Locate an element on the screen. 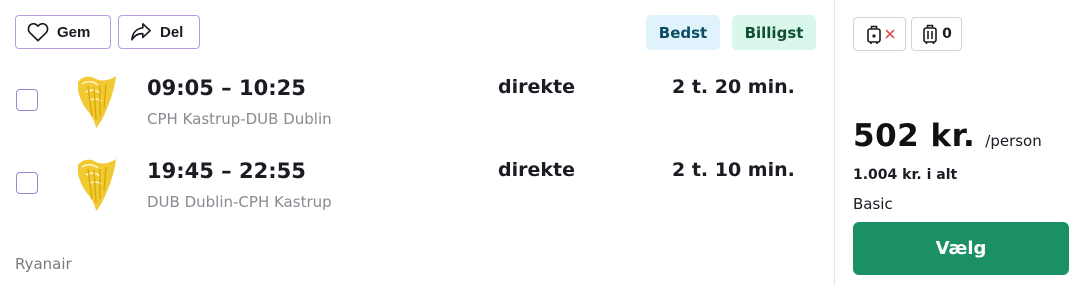  price-divider is located at coordinates (834, 143).